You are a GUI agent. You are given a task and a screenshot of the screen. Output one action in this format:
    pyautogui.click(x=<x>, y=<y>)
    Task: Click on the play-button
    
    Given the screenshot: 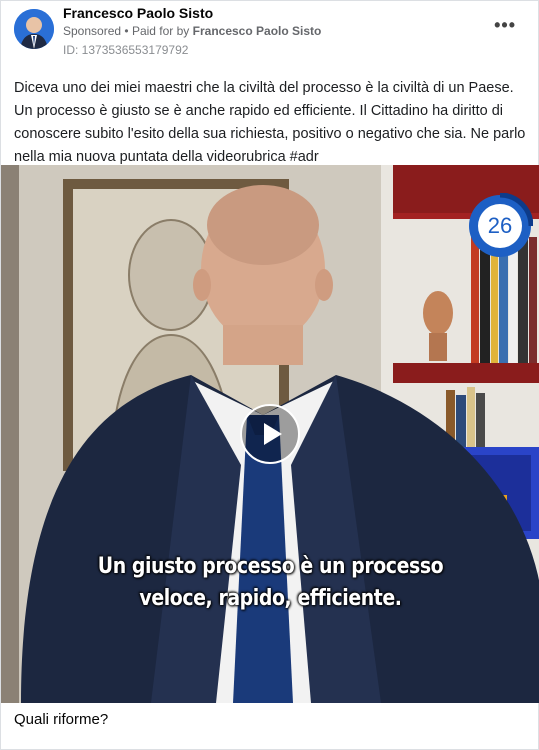 What is the action you would take?
    pyautogui.click(x=270, y=434)
    